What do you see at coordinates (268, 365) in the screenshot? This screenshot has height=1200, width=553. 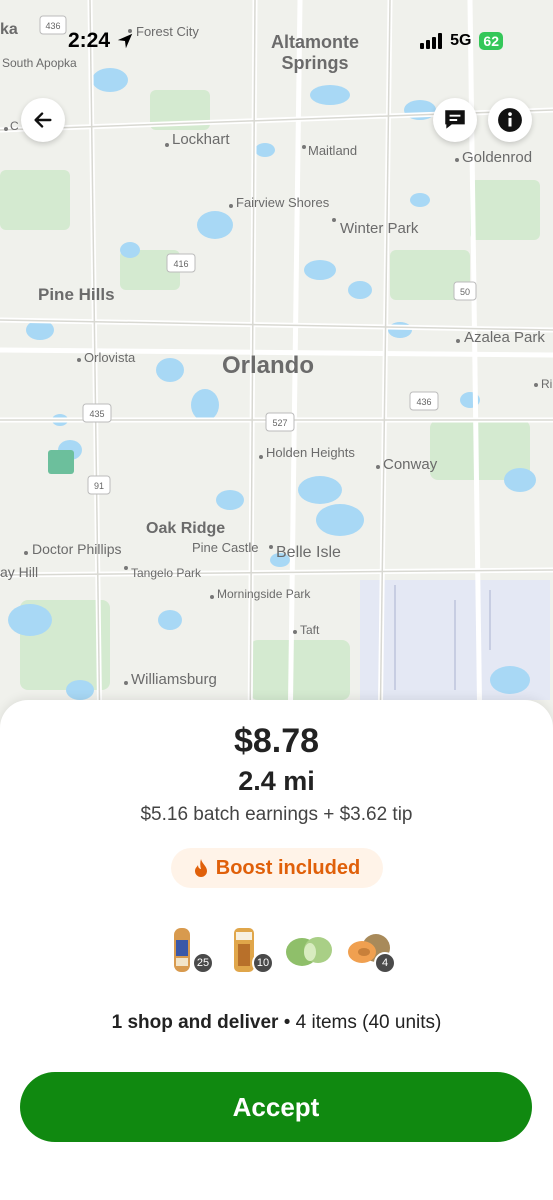 I see `map-label-orlando: Orlando` at bounding box center [268, 365].